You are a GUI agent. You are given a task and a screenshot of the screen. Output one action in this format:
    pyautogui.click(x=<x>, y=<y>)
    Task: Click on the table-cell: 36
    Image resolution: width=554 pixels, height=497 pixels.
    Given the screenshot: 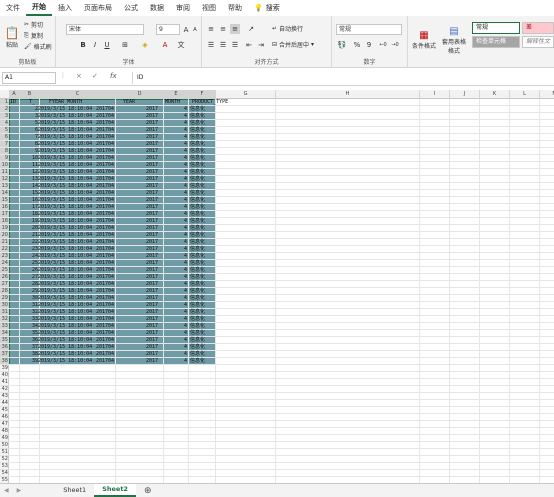 What is the action you would take?
    pyautogui.click(x=23, y=340)
    